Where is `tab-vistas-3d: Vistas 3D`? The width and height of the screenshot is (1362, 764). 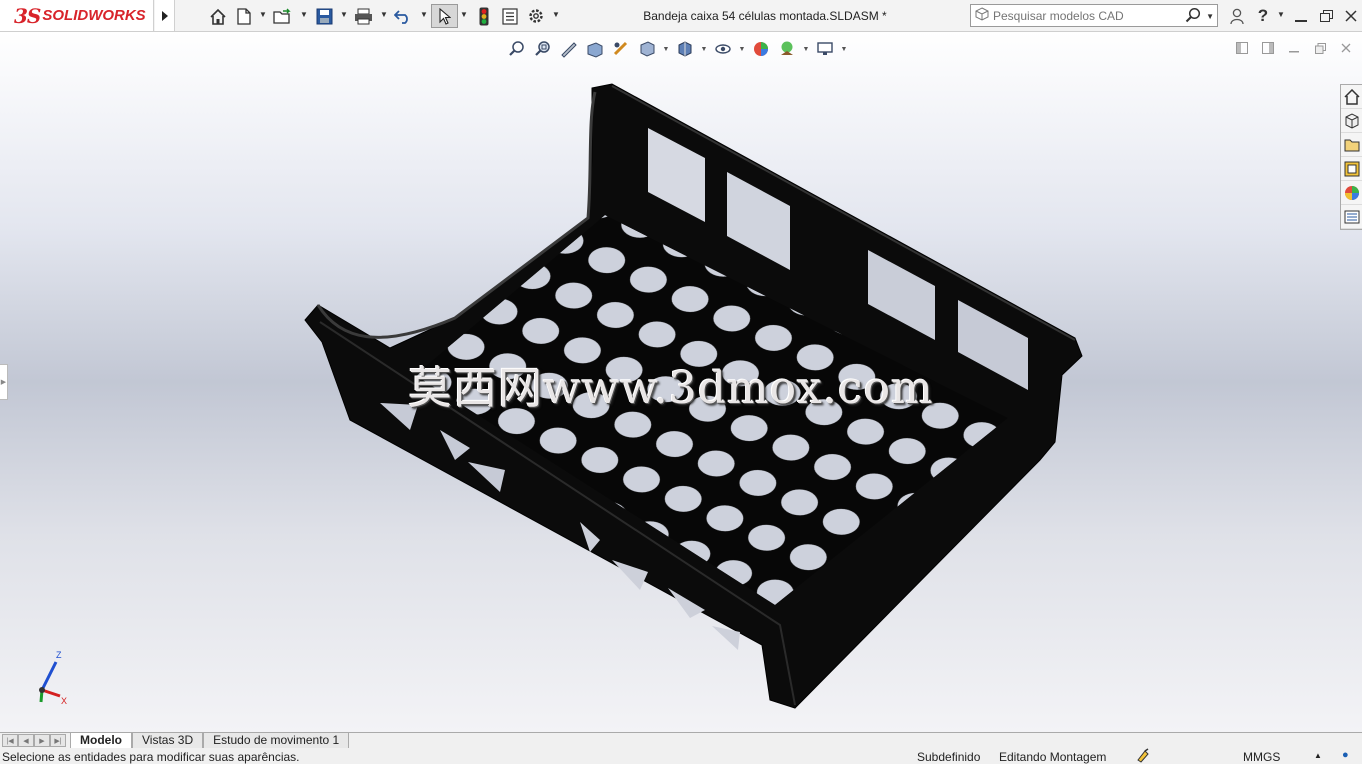 tab-vistas-3d: Vistas 3D is located at coordinates (168, 741).